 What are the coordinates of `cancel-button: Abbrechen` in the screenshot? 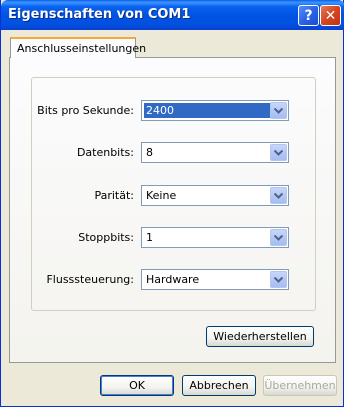 It's located at (219, 385).